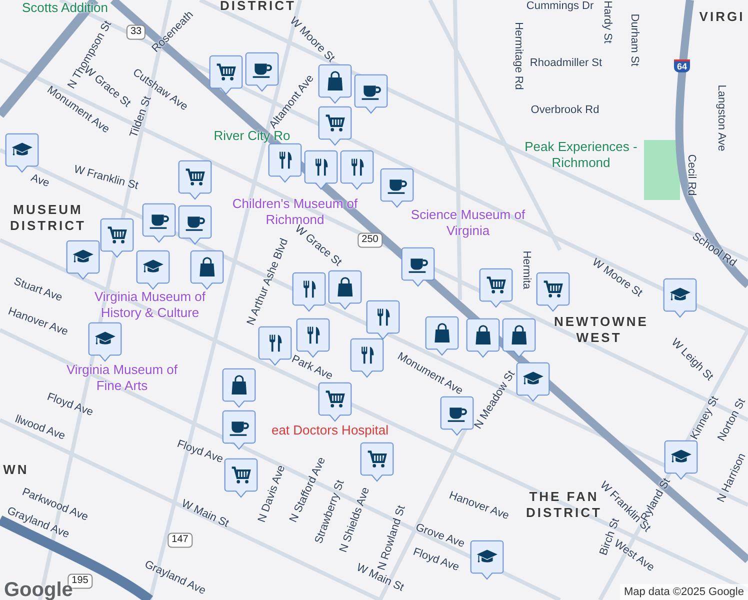  Describe the element at coordinates (526, 270) in the screenshot. I see `street-label: Hermita` at that location.